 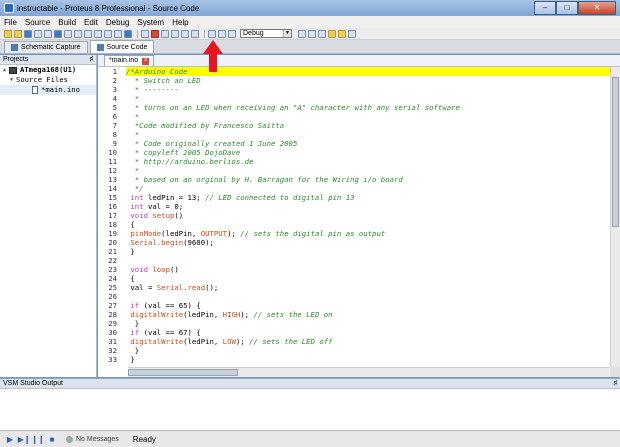 I want to click on bookmark-icon, so click(x=332, y=33).